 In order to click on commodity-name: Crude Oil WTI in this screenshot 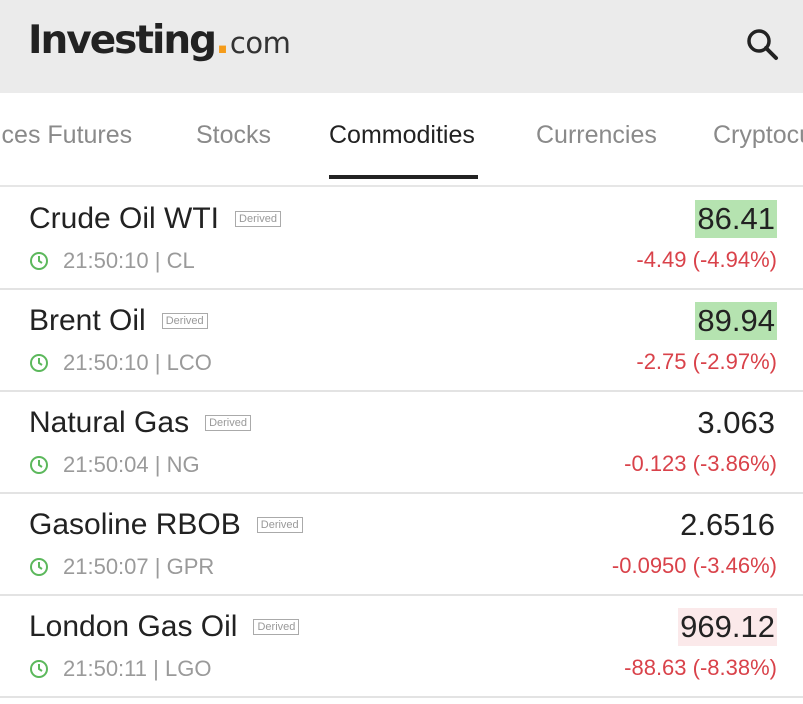, I will do `click(124, 218)`.